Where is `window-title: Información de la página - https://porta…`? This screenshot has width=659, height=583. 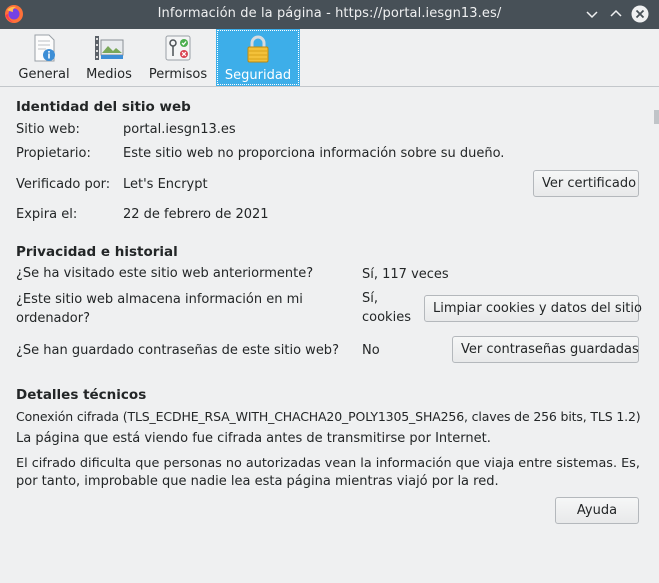 window-title: Información de la página - https://porta… is located at coordinates (329, 13).